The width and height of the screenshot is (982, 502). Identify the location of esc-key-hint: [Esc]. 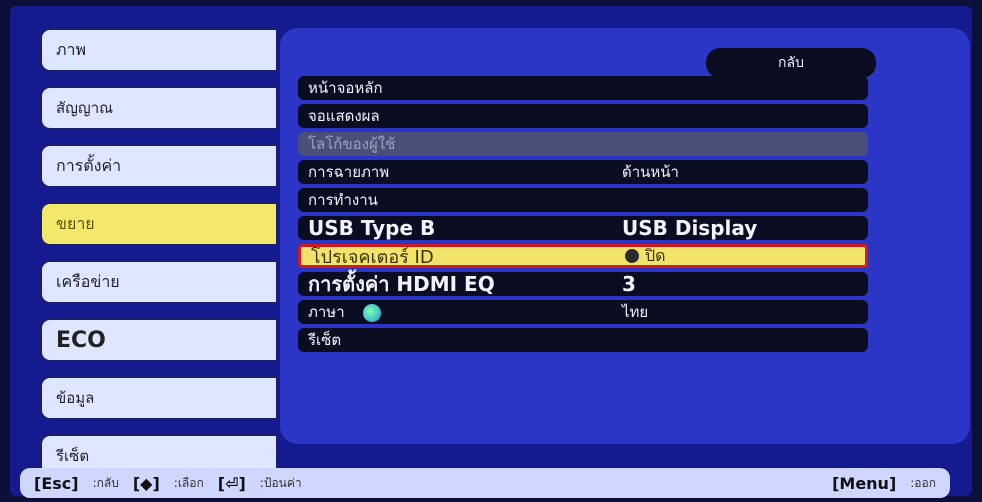
(56, 483).